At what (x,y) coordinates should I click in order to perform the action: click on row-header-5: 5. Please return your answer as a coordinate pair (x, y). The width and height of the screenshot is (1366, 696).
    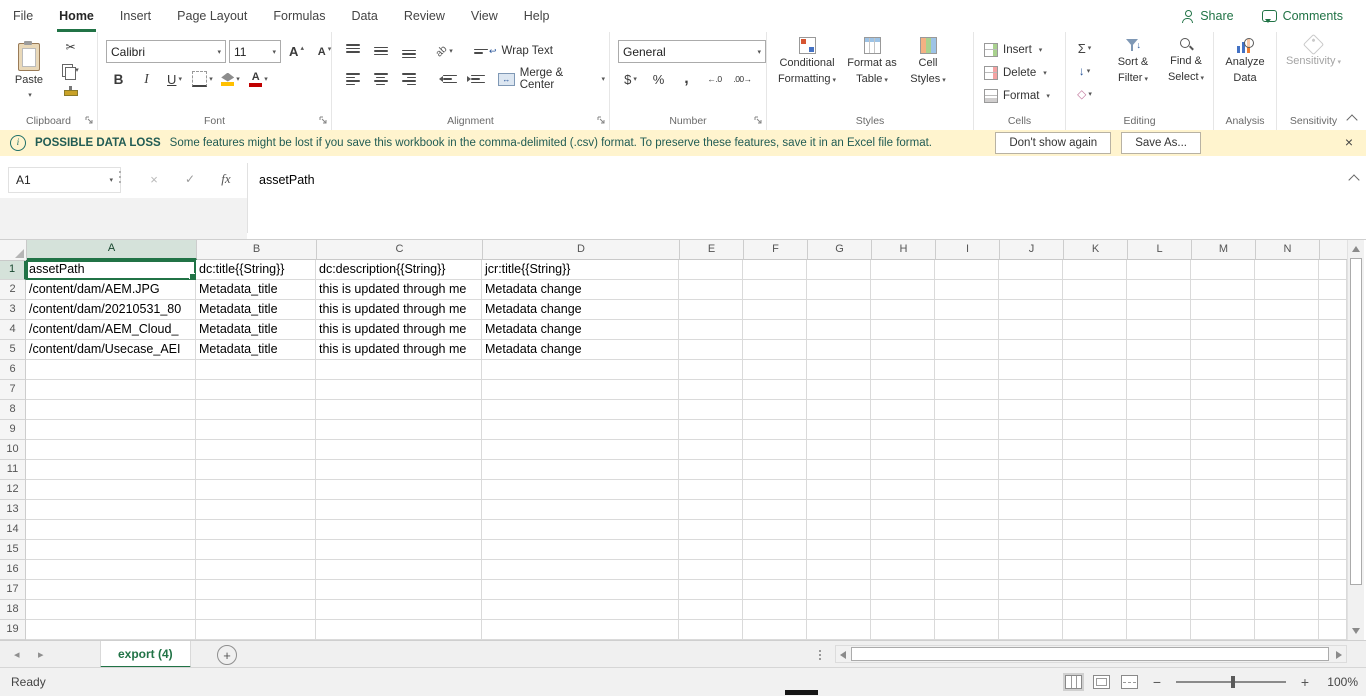
    Looking at the image, I should click on (13, 350).